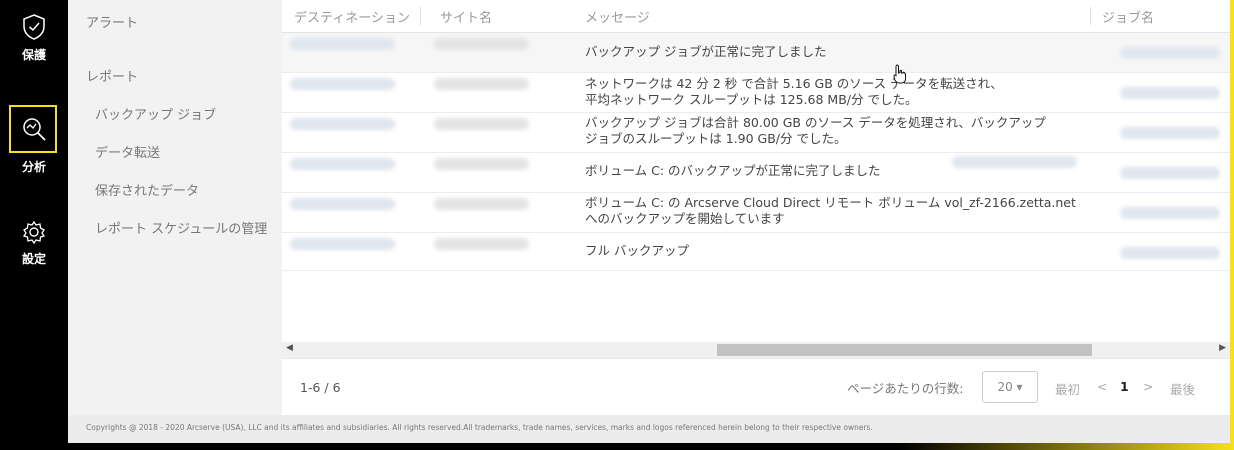 The image size is (1234, 450). I want to click on table-row: フル バックアップ, so click(756, 252).